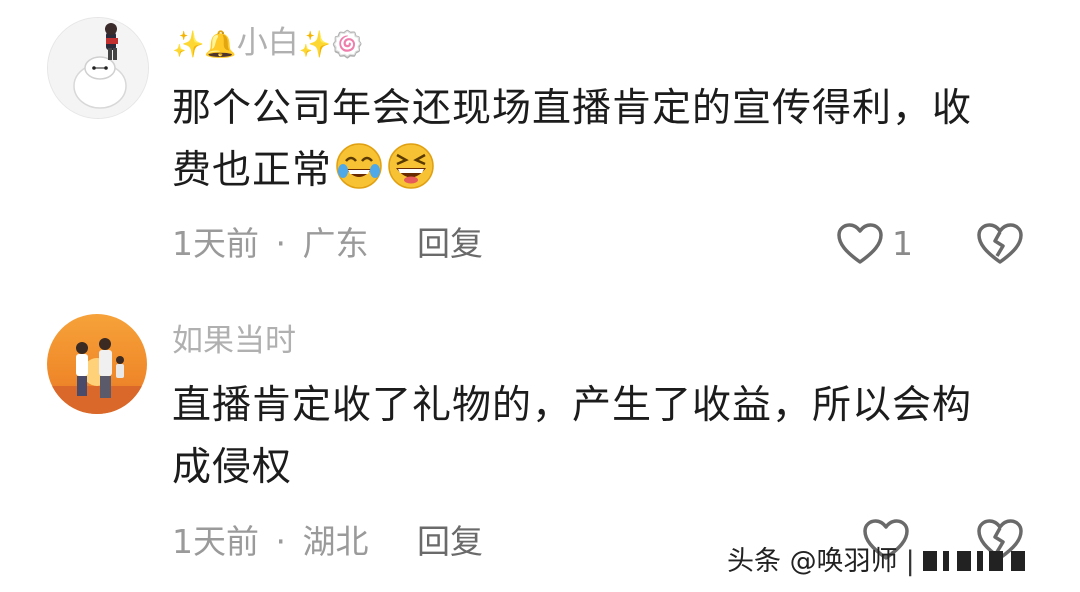  I want to click on avatar-couple-sunset-icon, so click(97, 364).